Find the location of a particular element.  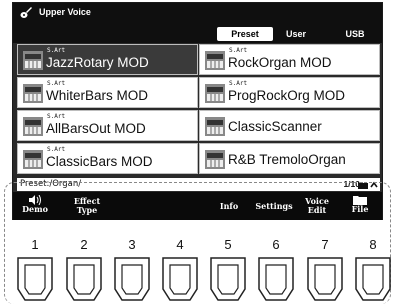

voice-name: RockOrgan MOD is located at coordinates (280, 62).